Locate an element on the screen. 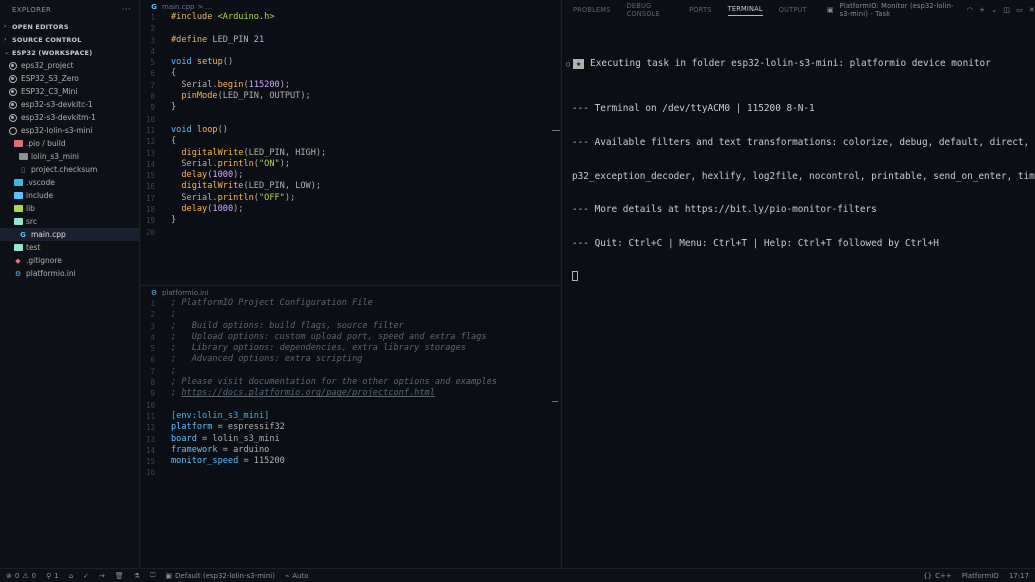  folder-env-icon: ▣ is located at coordinates (169, 575).